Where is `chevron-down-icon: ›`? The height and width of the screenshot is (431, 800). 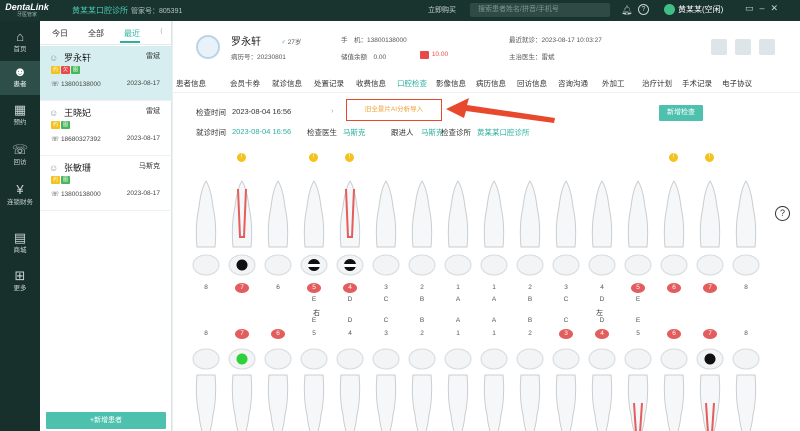 chevron-down-icon: › is located at coordinates (332, 110).